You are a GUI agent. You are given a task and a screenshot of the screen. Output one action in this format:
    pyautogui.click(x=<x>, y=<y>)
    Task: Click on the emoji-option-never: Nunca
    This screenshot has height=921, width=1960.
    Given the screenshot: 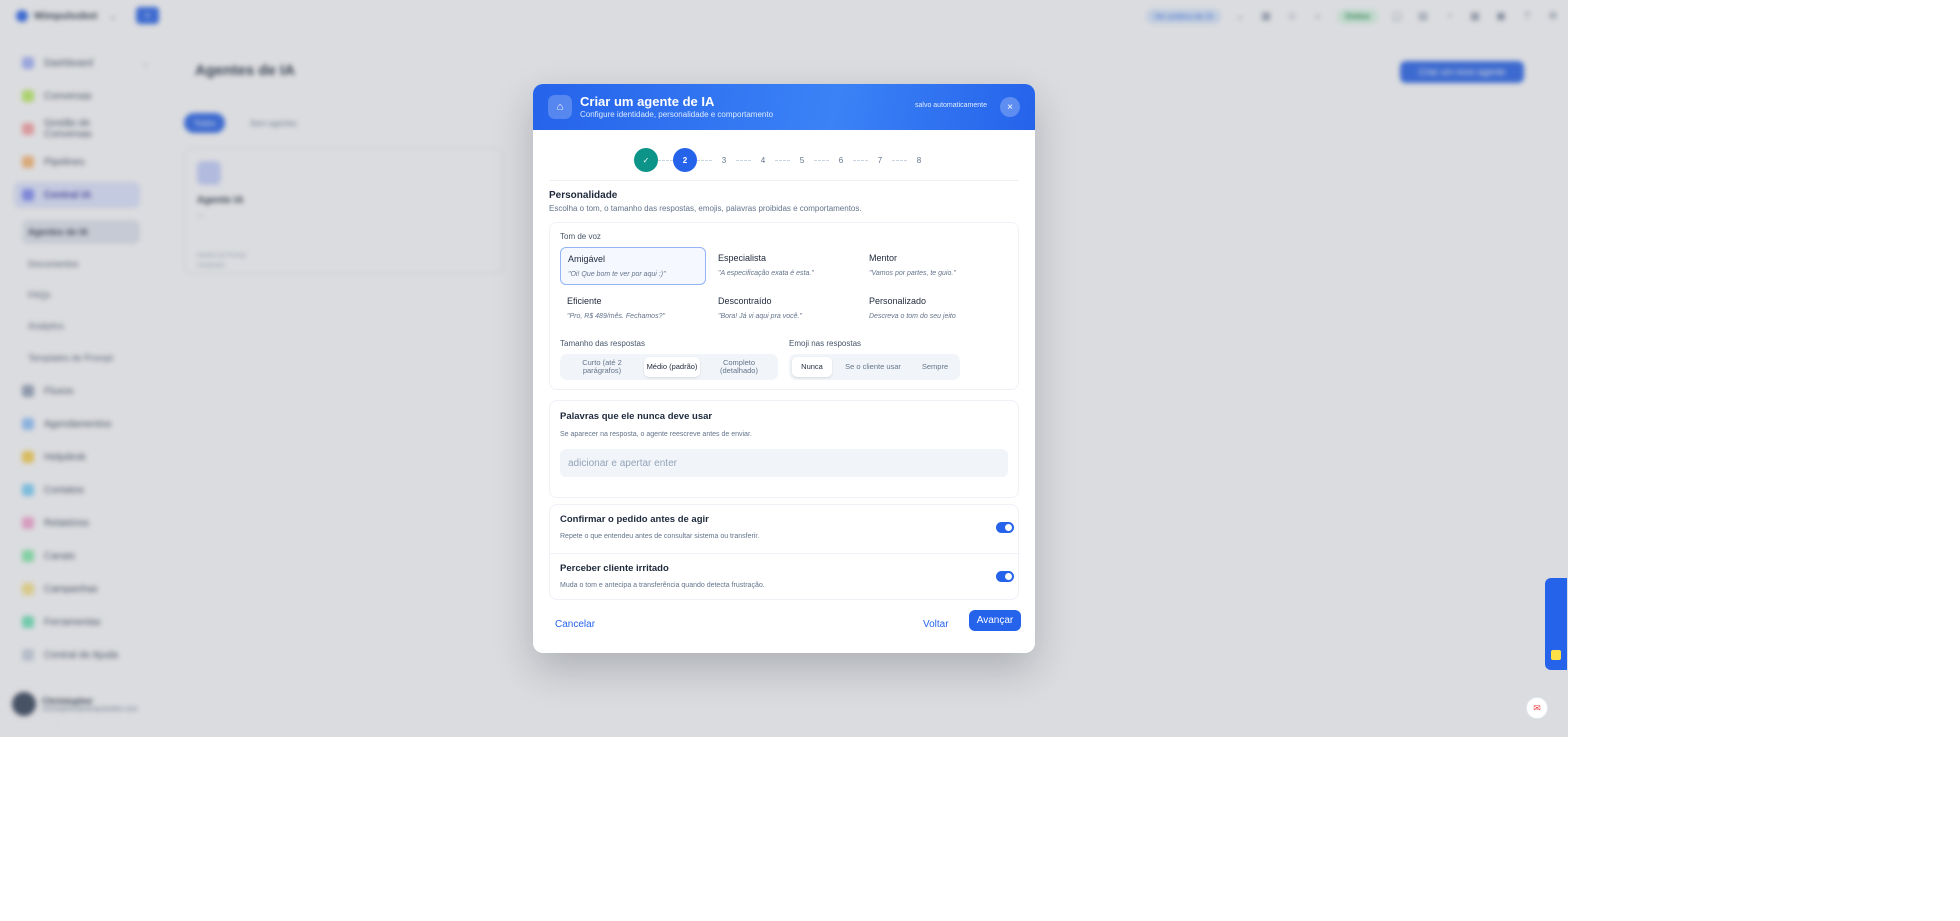 What is the action you would take?
    pyautogui.click(x=812, y=367)
    